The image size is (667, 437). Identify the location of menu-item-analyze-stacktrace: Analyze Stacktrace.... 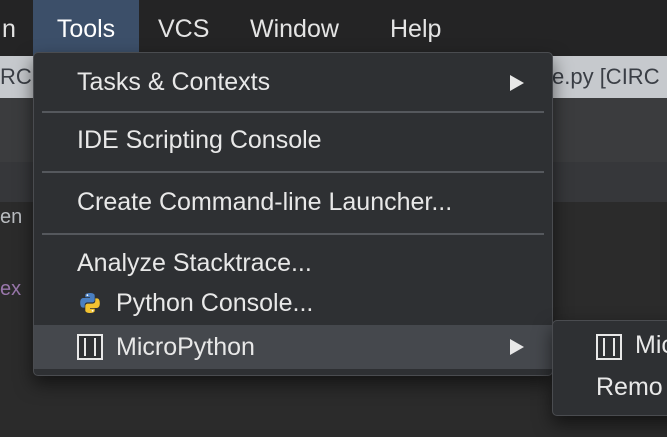
(293, 261).